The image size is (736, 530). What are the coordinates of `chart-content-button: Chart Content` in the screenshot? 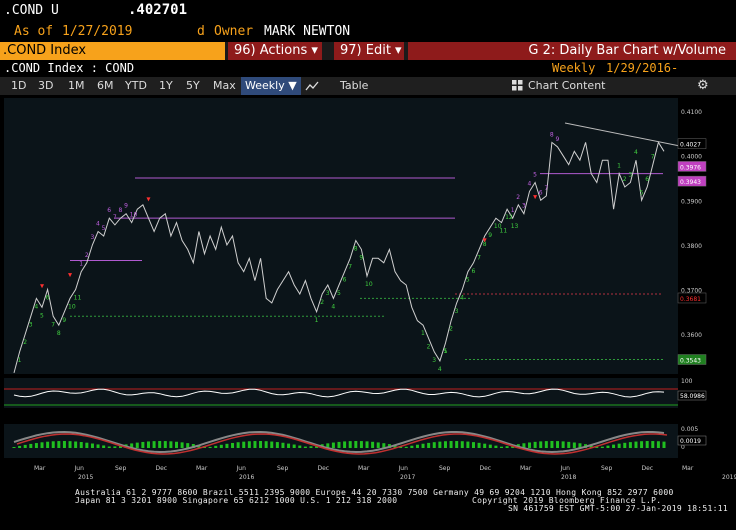 It's located at (566, 86).